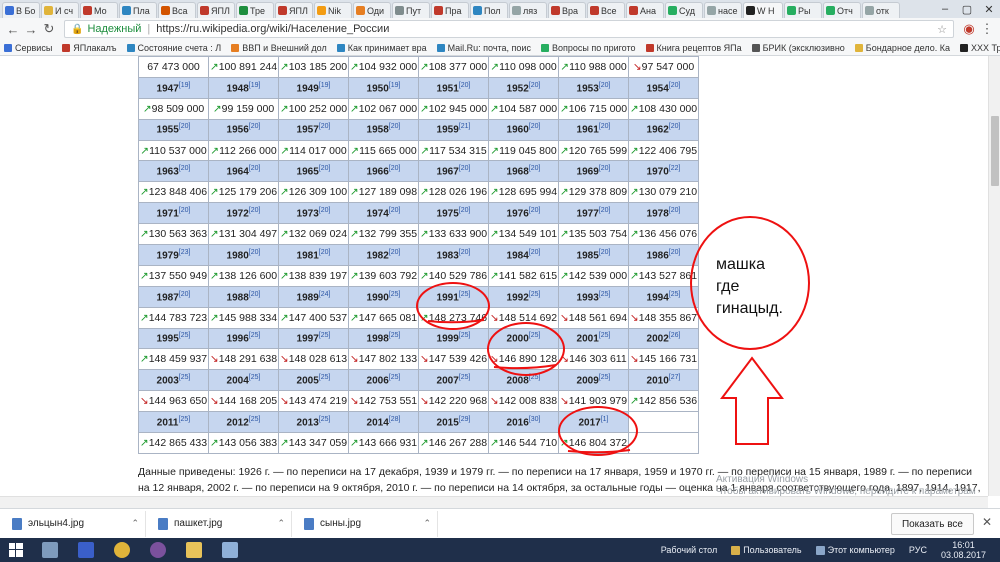 This screenshot has width=1000, height=562. I want to click on browser-tab: Отч, so click(842, 10).